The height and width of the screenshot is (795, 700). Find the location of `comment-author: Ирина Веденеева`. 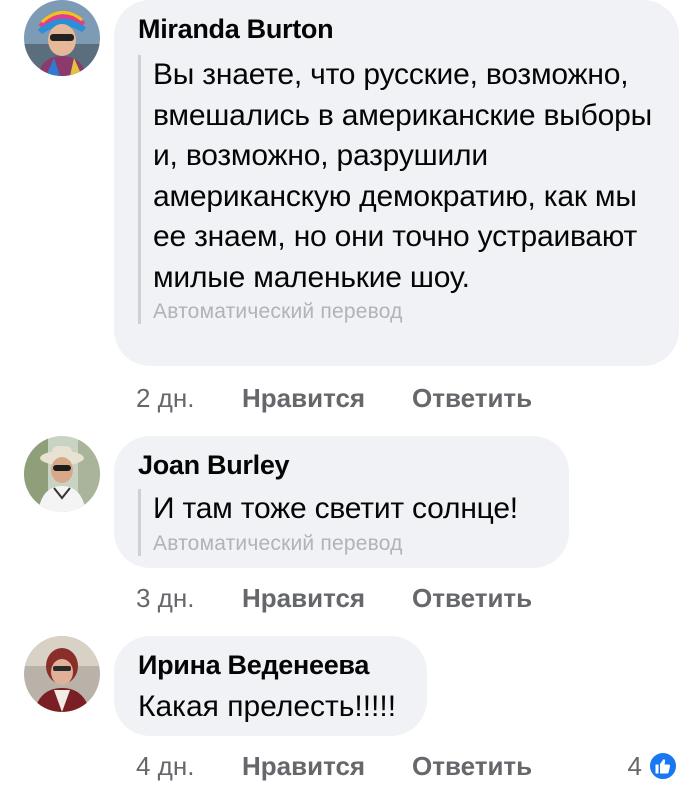

comment-author: Ирина Веденеева is located at coordinates (253, 665).